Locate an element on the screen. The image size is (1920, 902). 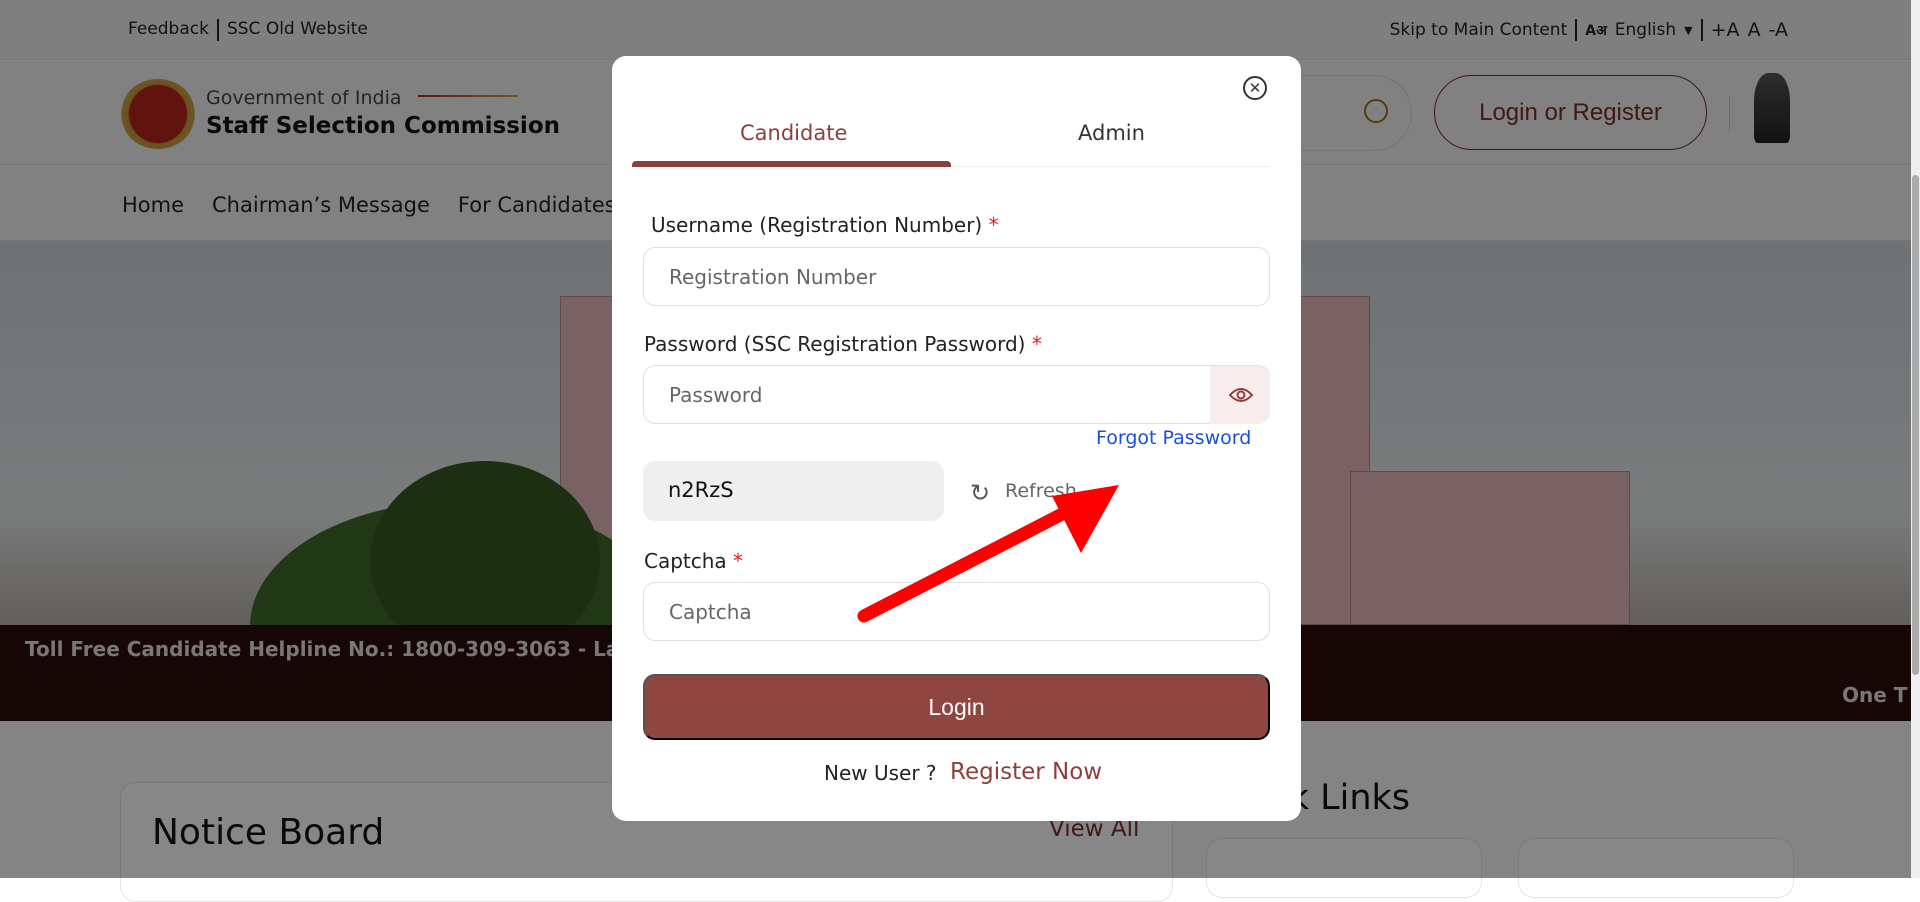
active-tab-indicator is located at coordinates (791, 164).